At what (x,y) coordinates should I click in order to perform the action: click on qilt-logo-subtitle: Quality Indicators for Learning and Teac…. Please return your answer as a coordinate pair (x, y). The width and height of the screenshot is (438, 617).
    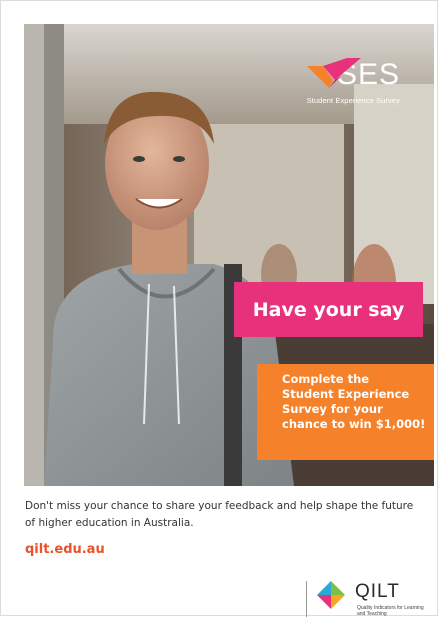
    Looking at the image, I should click on (390, 611).